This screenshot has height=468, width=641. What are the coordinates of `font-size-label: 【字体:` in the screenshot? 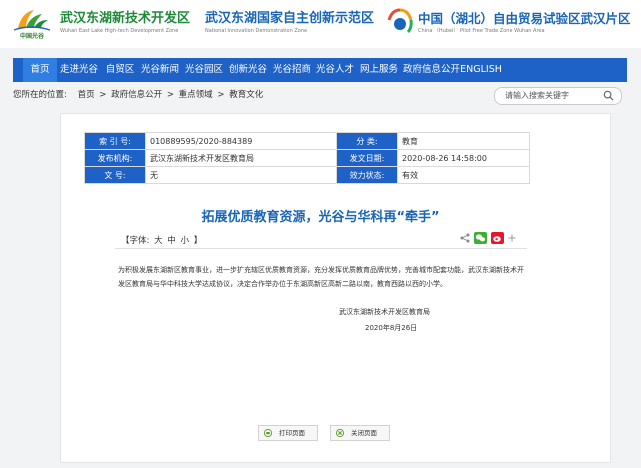 It's located at (135, 241).